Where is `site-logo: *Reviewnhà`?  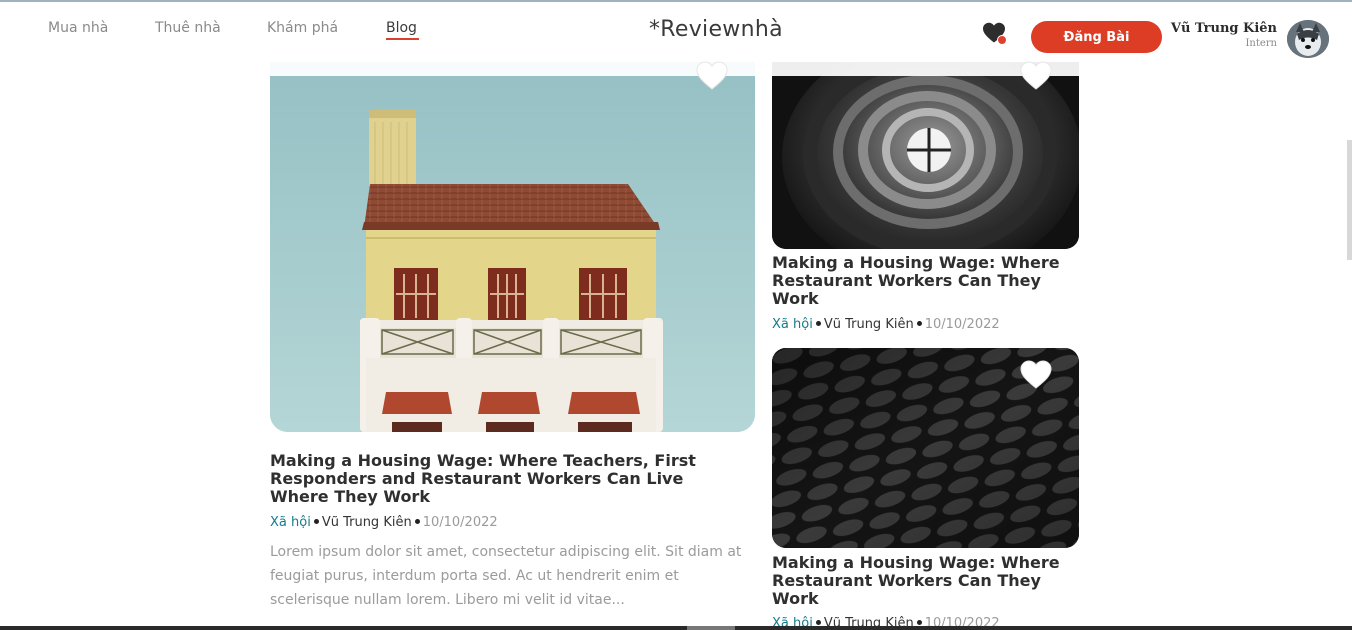
site-logo: *Reviewnhà is located at coordinates (716, 29).